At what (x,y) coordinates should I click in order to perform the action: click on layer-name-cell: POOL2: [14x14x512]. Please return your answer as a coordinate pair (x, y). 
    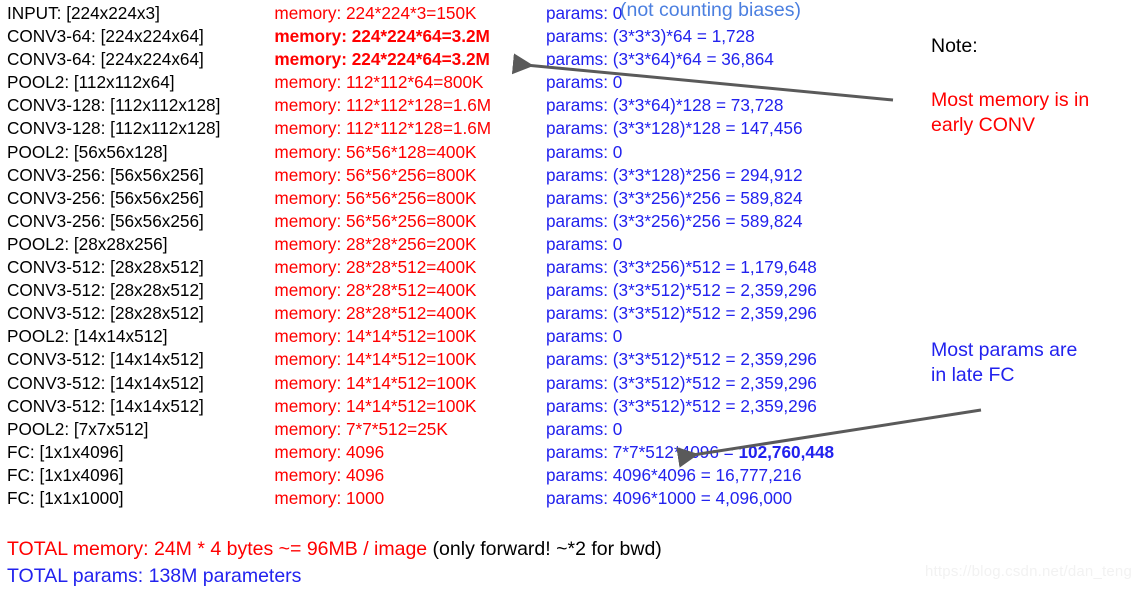
    Looking at the image, I should click on (87, 336).